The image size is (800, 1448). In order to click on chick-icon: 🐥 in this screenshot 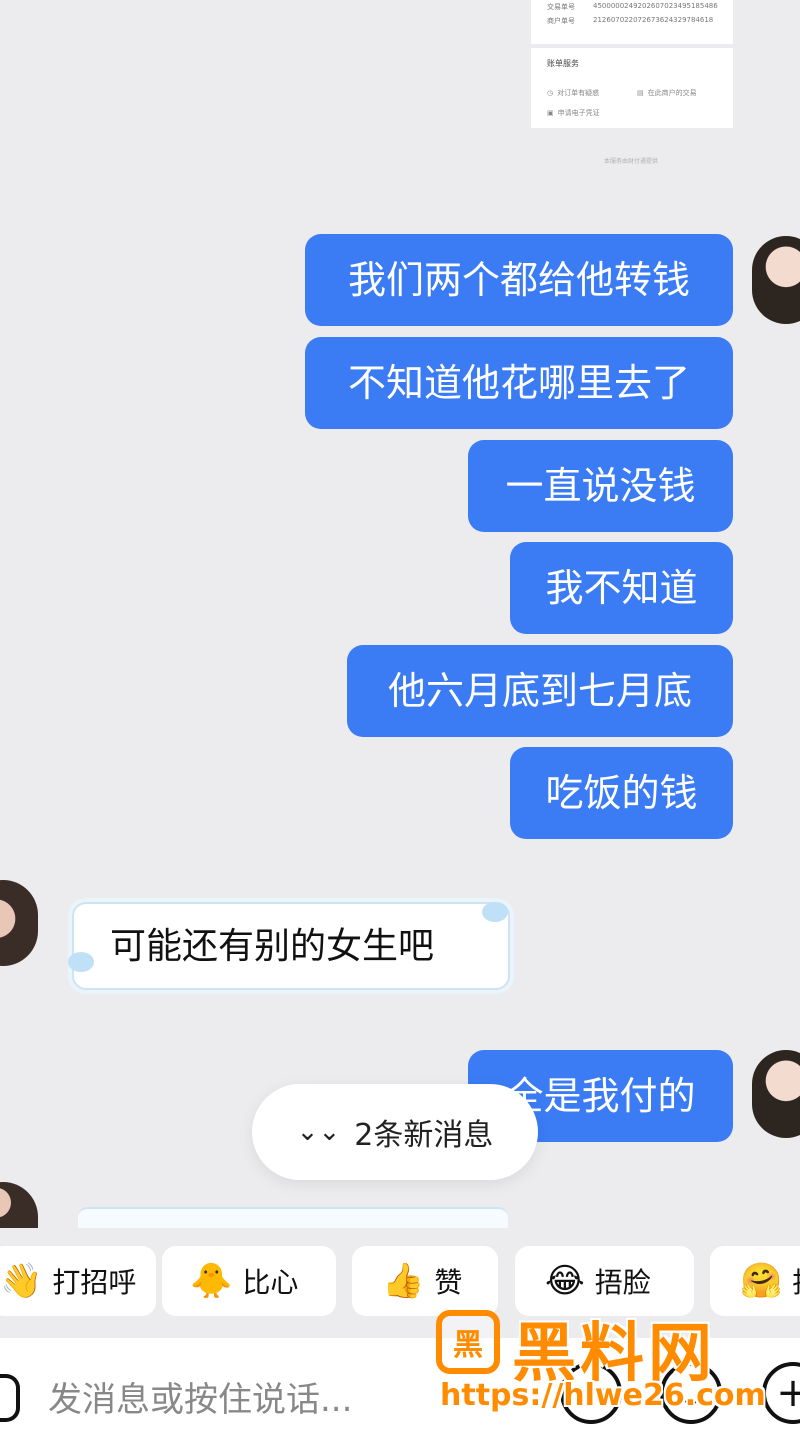, I will do `click(211, 1281)`.